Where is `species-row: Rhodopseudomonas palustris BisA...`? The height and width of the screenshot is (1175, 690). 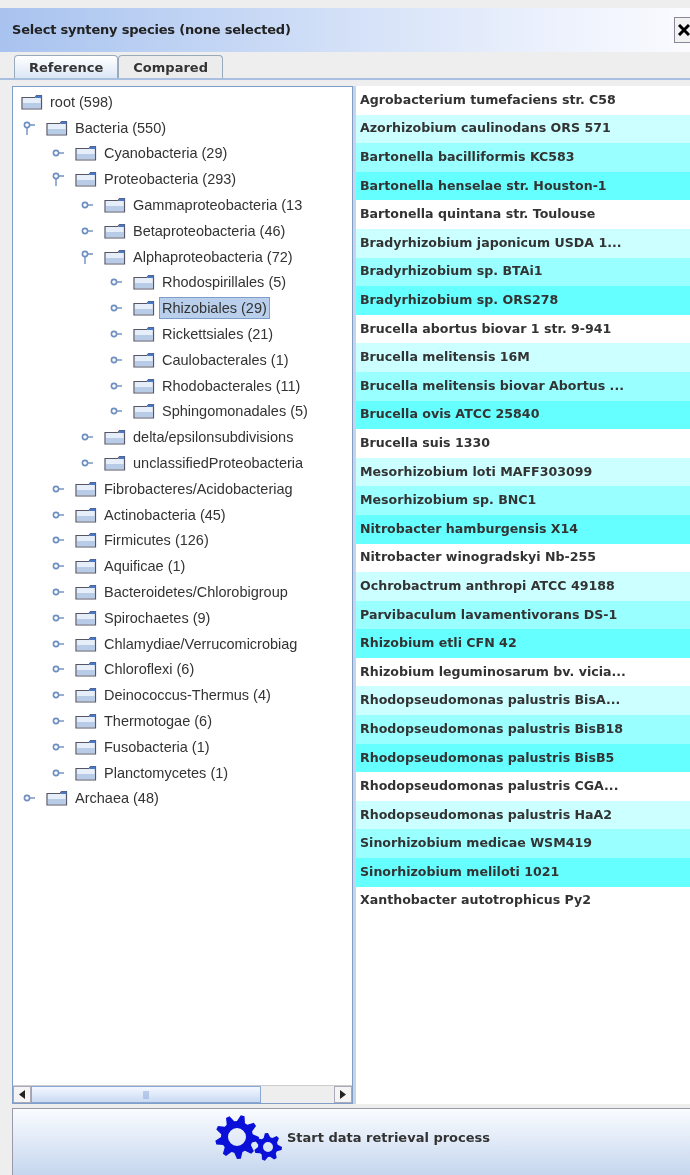
species-row: Rhodopseudomonas palustris BisA... is located at coordinates (523, 701).